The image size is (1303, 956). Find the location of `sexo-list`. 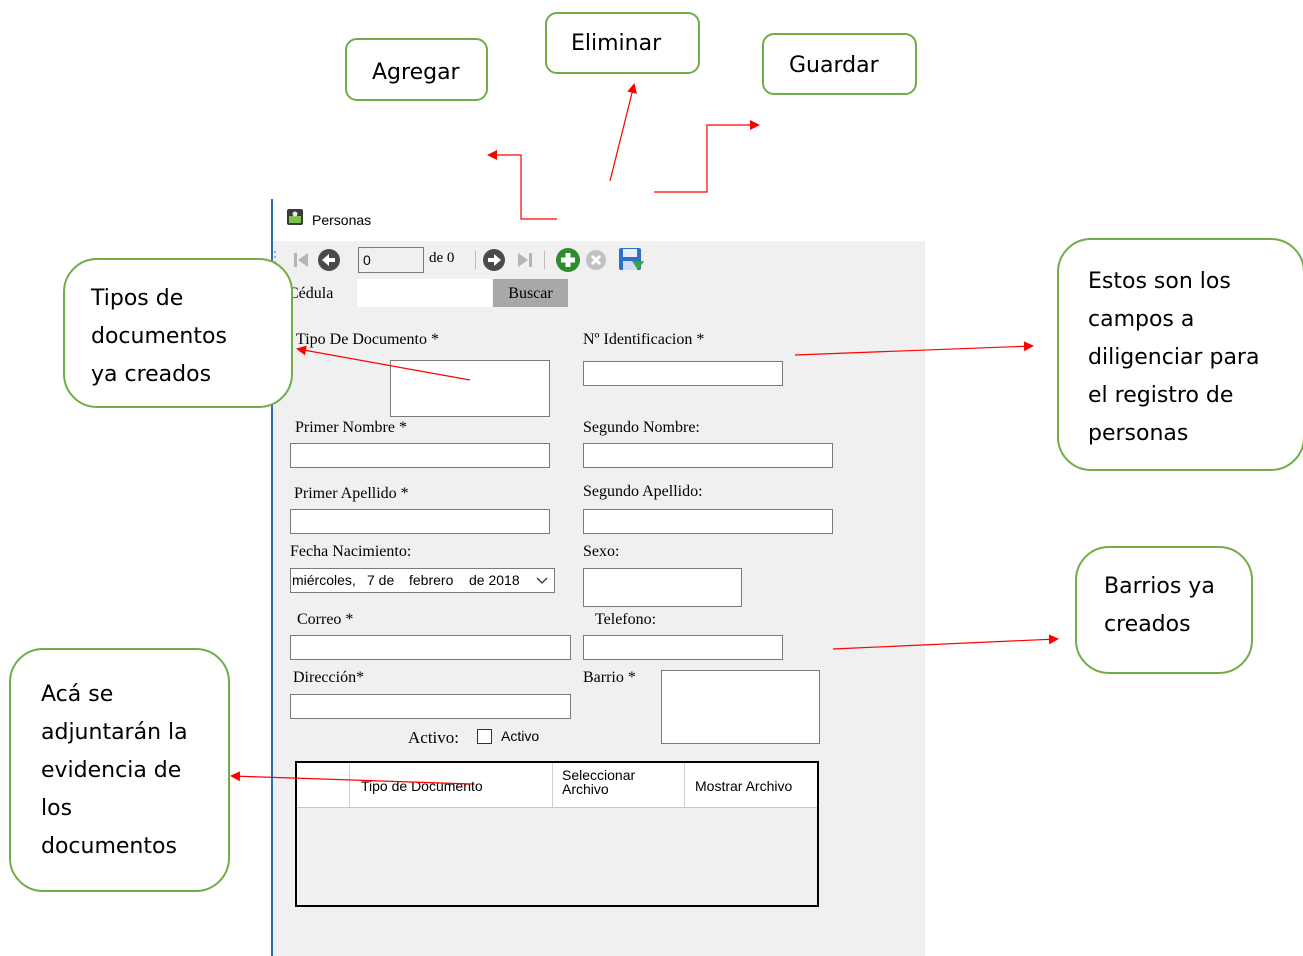

sexo-list is located at coordinates (662, 587).